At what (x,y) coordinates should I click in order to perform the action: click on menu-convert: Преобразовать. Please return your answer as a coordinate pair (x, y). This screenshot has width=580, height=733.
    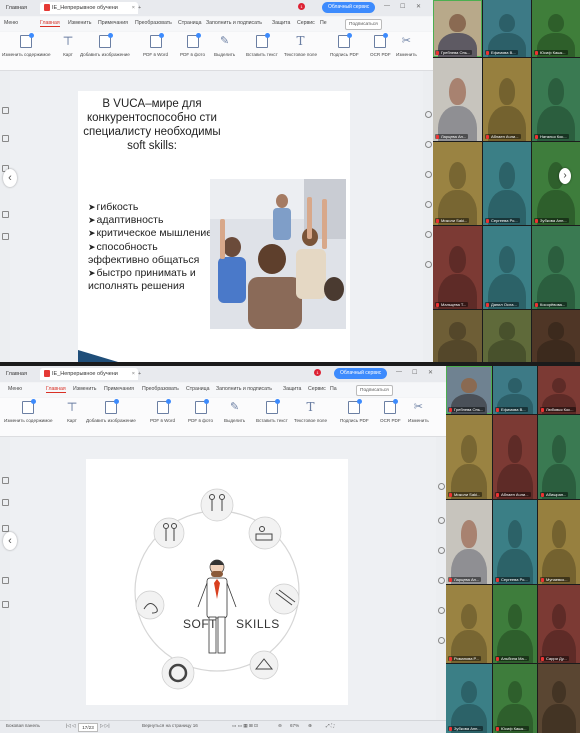
    Looking at the image, I should click on (153, 23).